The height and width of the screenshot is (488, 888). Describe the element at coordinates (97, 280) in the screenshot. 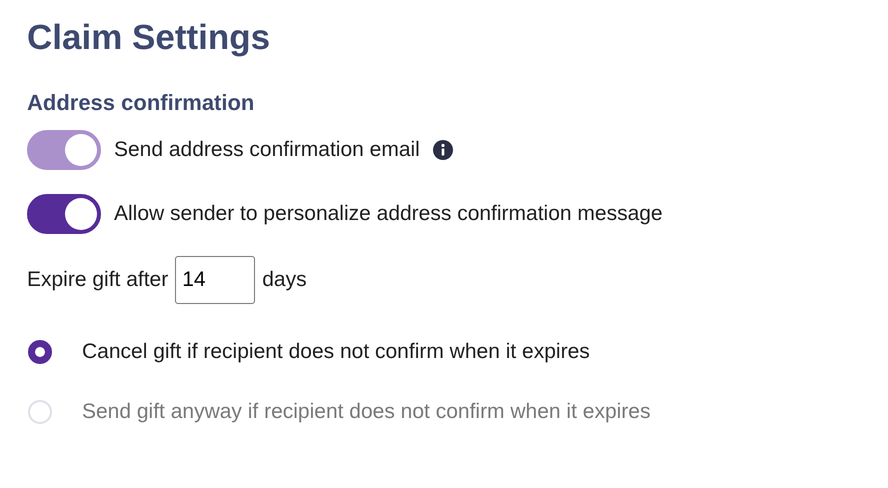

I see `expire-label: Expire gift after` at that location.